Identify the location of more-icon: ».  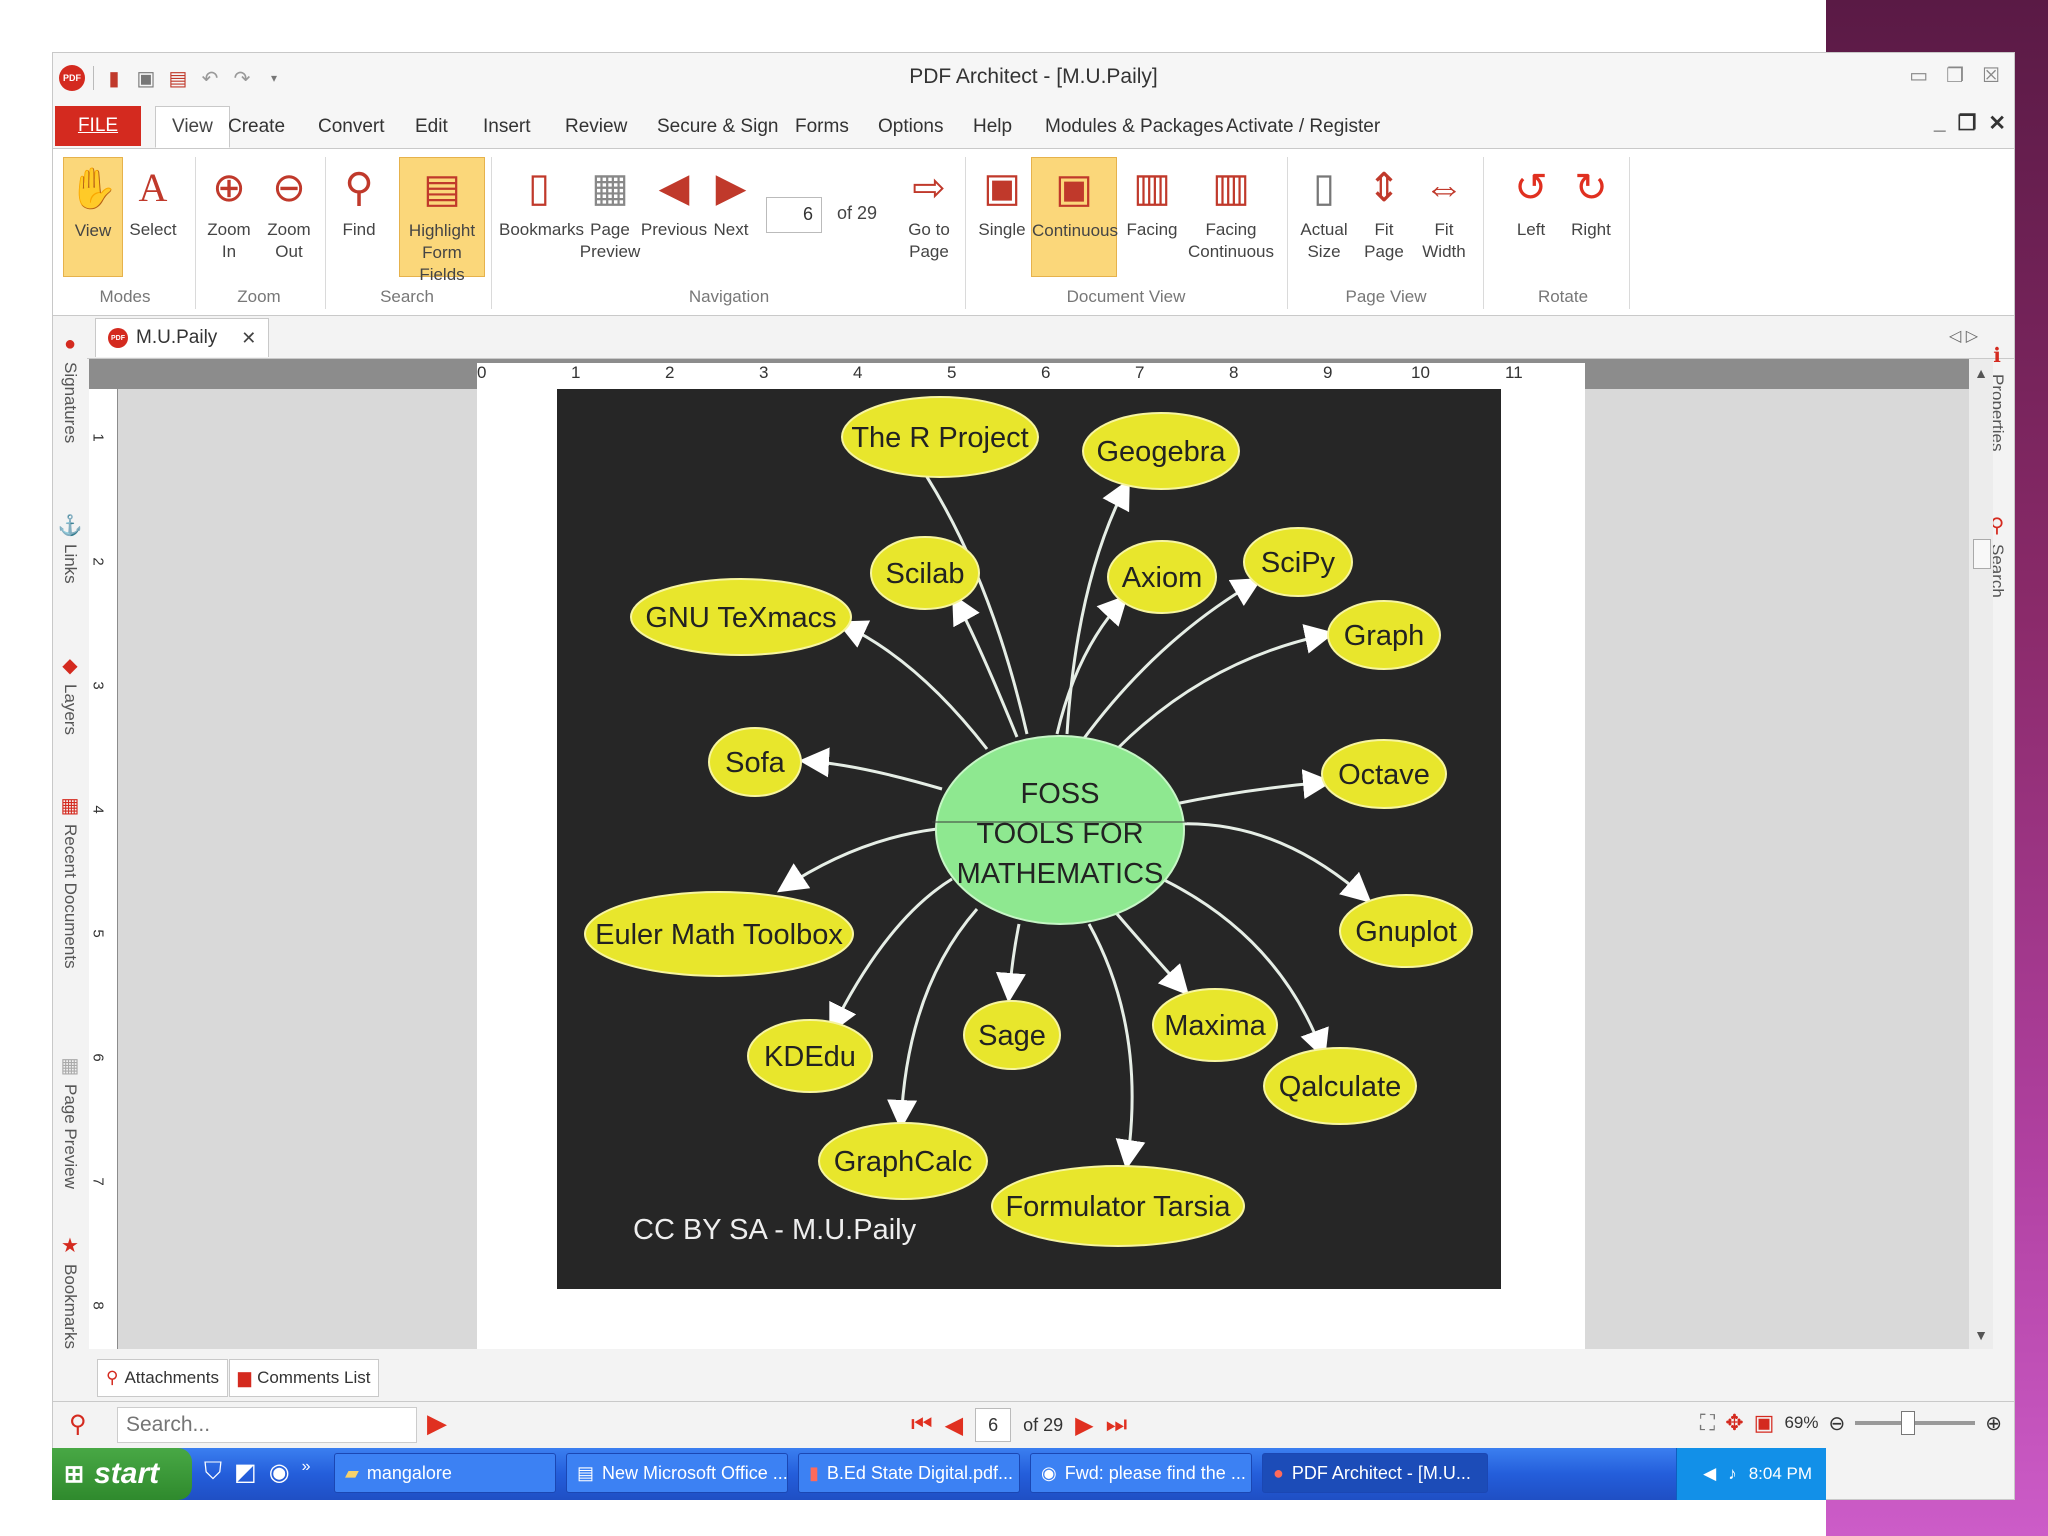
(306, 1472).